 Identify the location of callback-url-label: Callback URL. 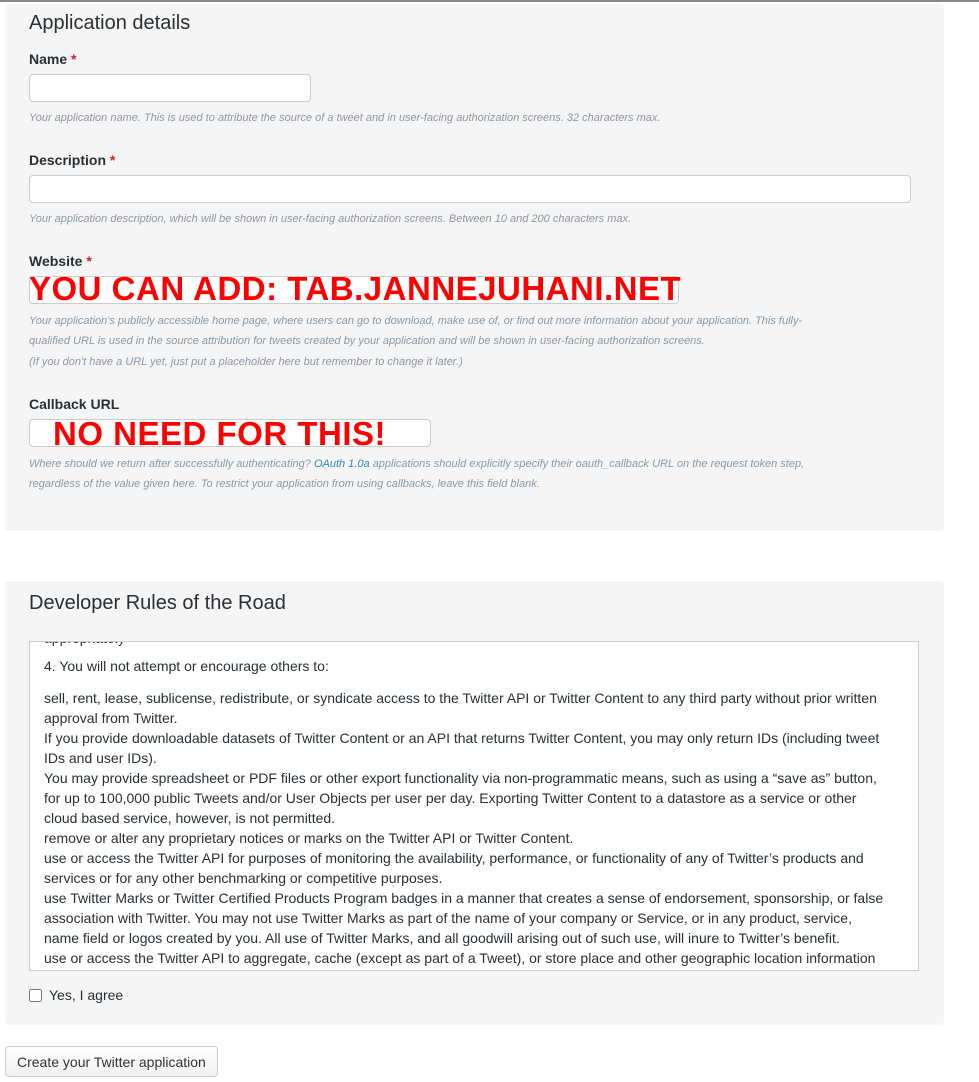
(74, 404).